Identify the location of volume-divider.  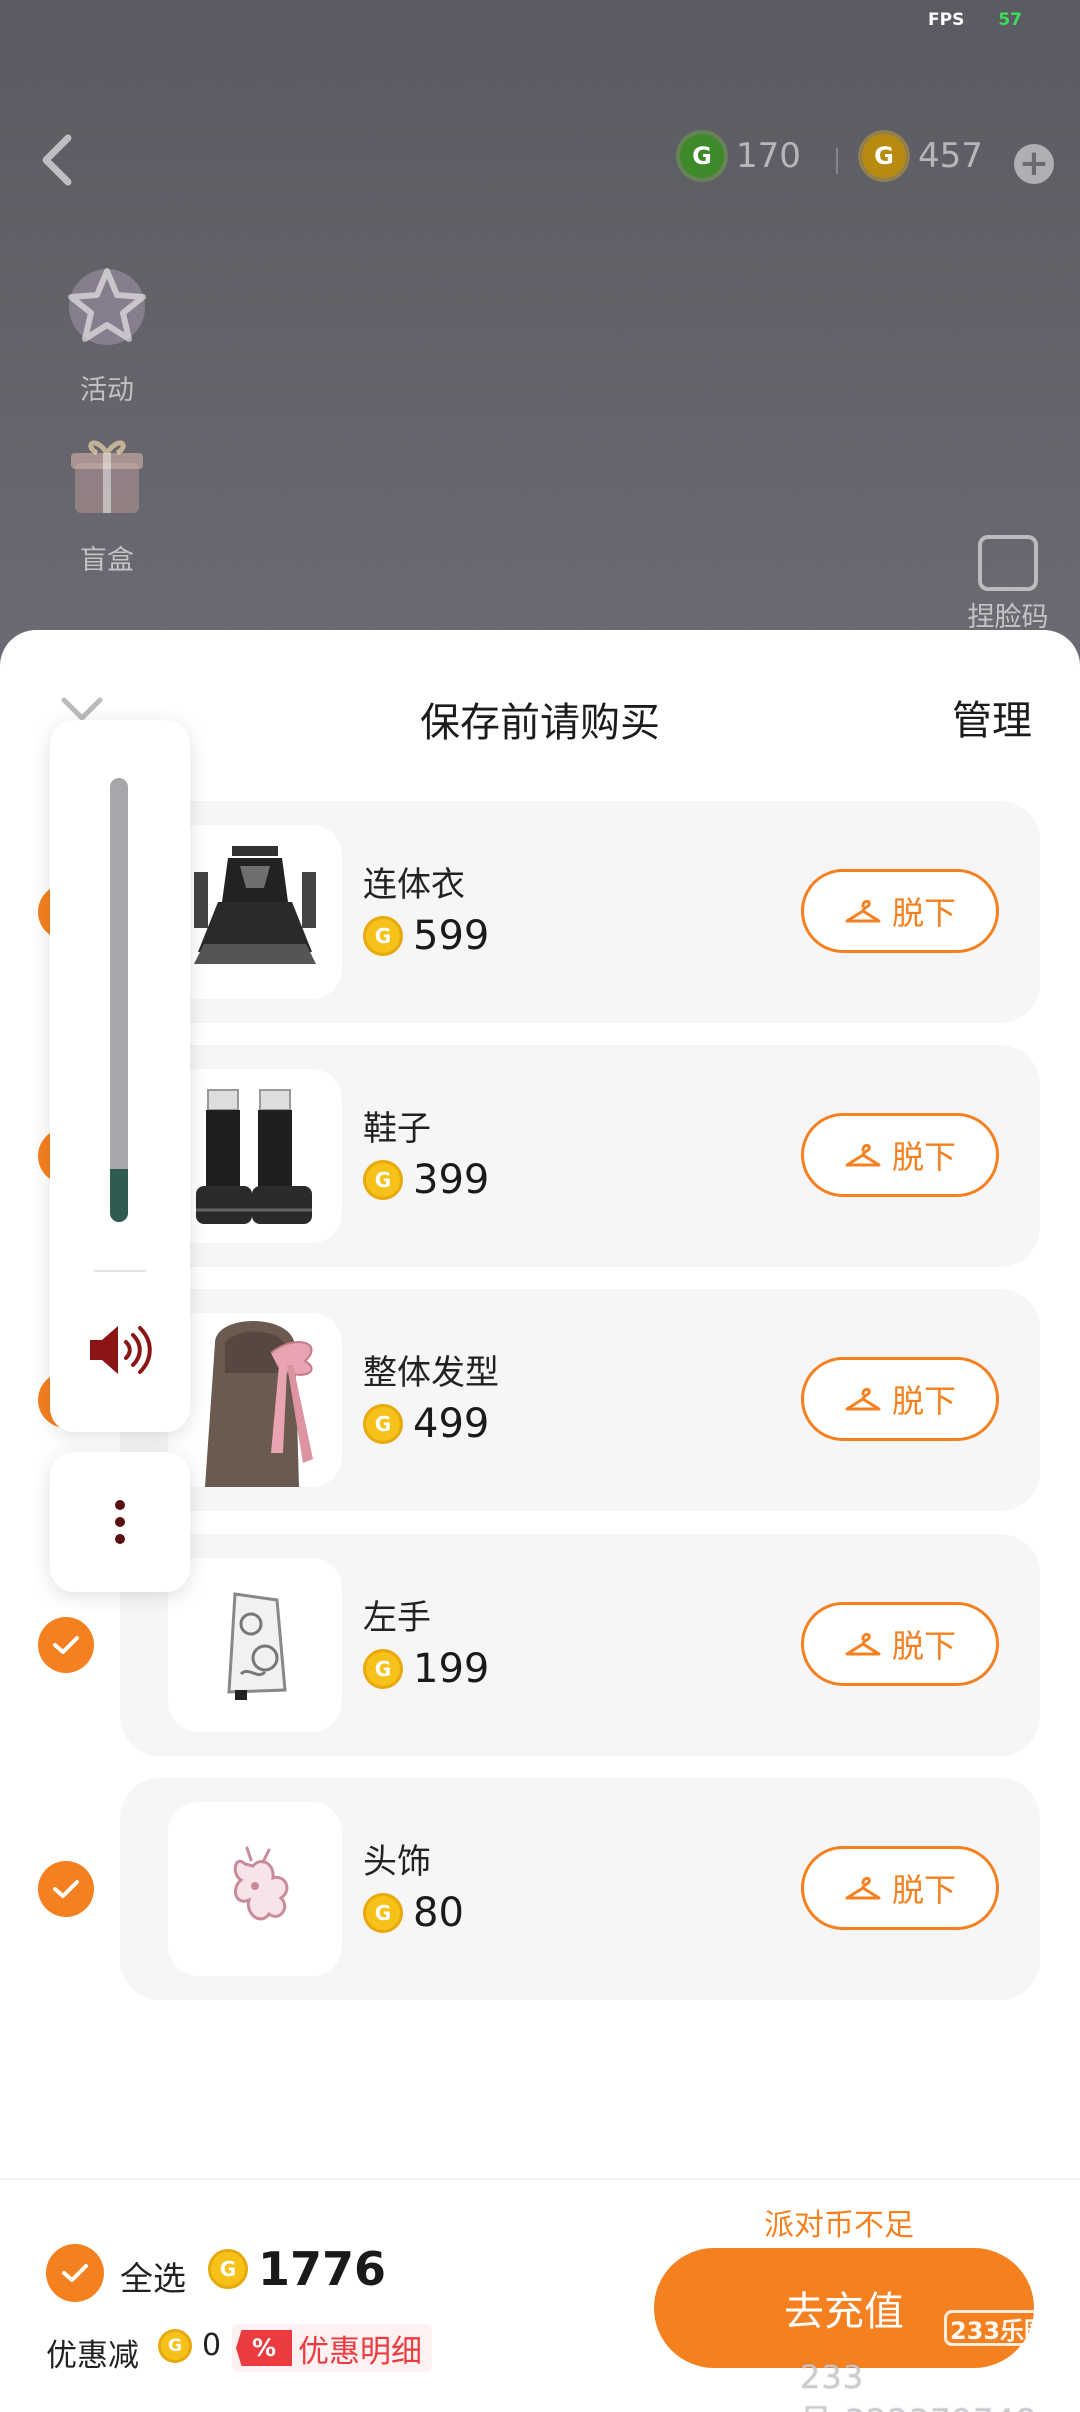
(120, 1271).